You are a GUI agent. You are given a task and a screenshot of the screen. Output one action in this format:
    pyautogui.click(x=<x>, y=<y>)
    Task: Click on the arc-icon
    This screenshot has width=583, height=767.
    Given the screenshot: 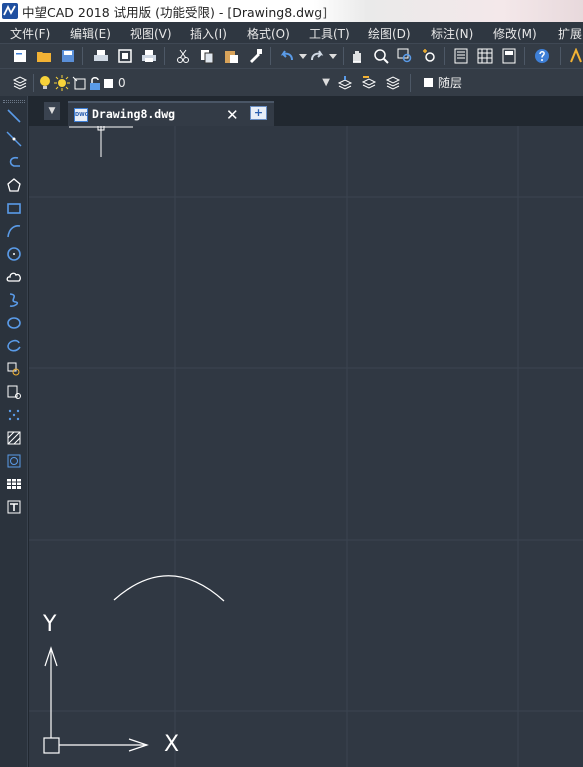 What is the action you would take?
    pyautogui.click(x=14, y=231)
    